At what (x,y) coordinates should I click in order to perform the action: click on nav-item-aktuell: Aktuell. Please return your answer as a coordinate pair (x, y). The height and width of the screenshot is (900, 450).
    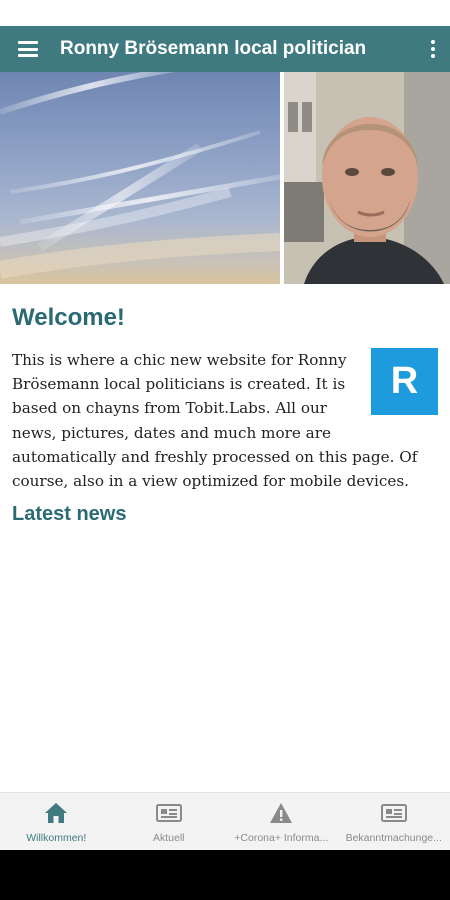
    Looking at the image, I should click on (169, 822).